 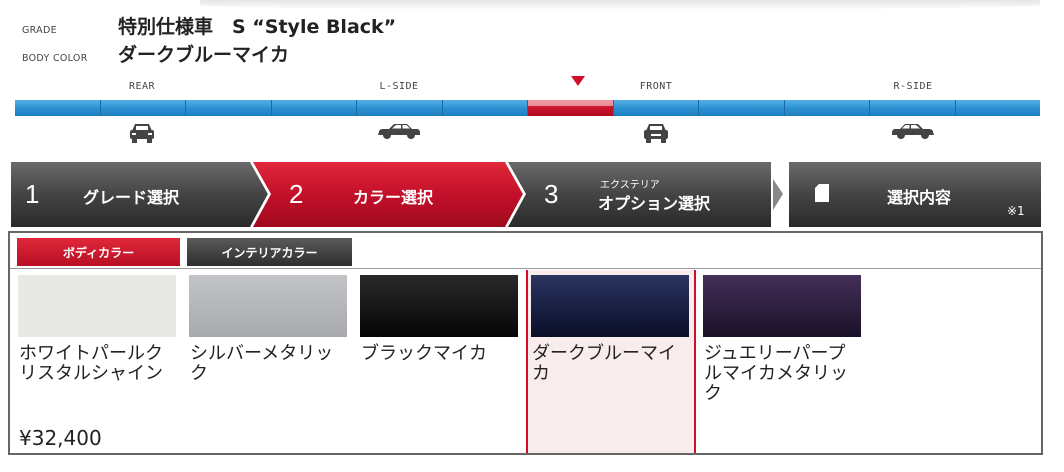 I want to click on step-1-label: グレード選択, so click(x=131, y=197).